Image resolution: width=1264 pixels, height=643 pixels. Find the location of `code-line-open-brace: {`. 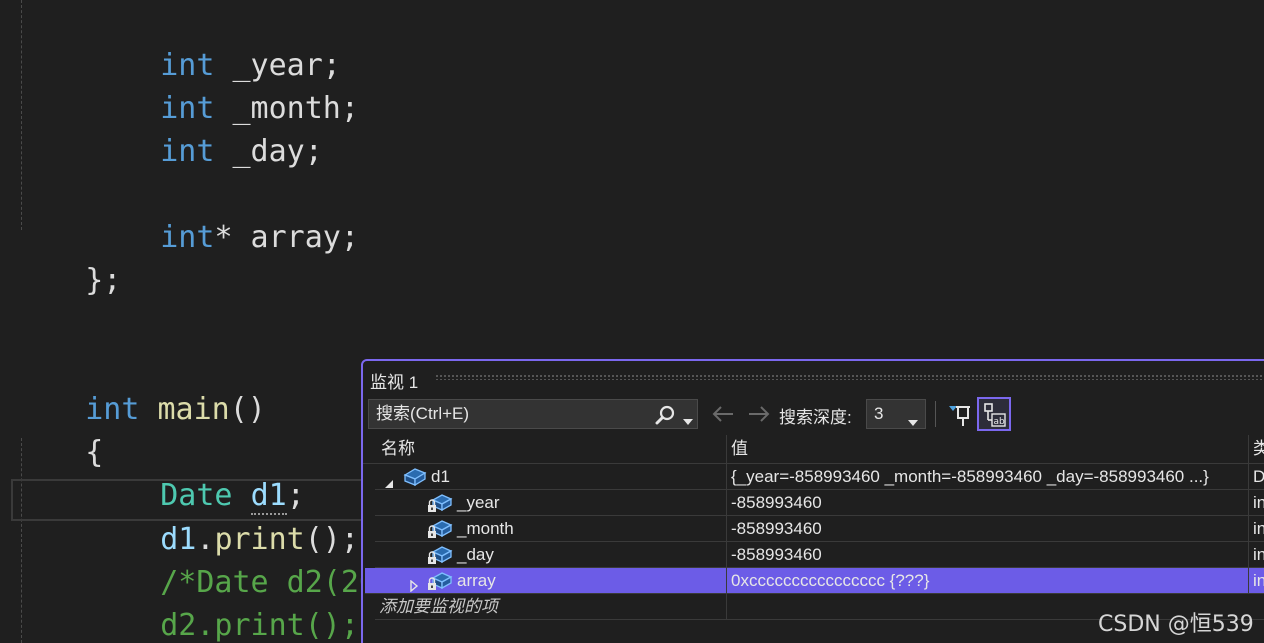

code-line-open-brace: { is located at coordinates (58, 431).